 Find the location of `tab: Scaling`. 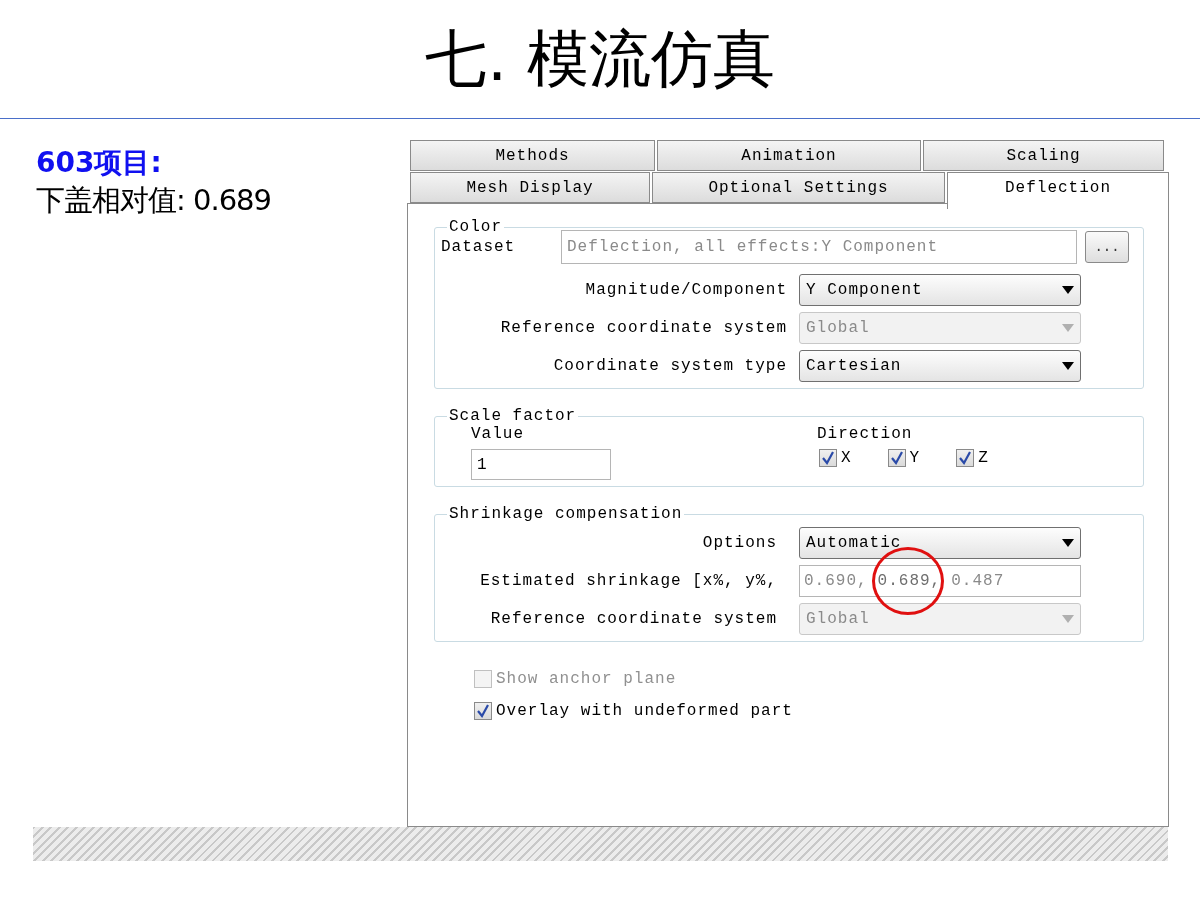

tab: Scaling is located at coordinates (1043, 155).